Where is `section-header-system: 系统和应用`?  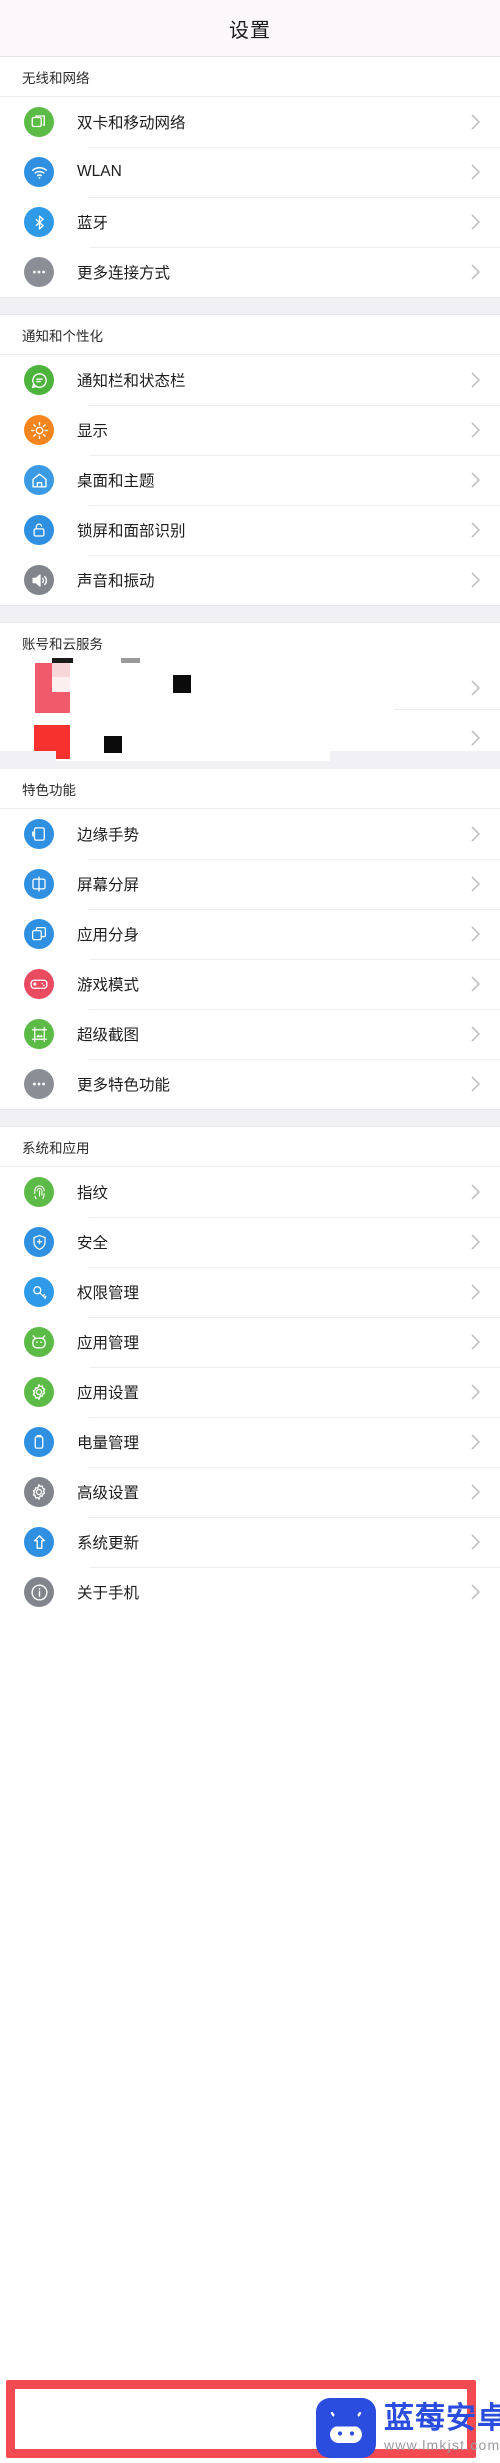
section-header-system: 系统和应用 is located at coordinates (250, 1147).